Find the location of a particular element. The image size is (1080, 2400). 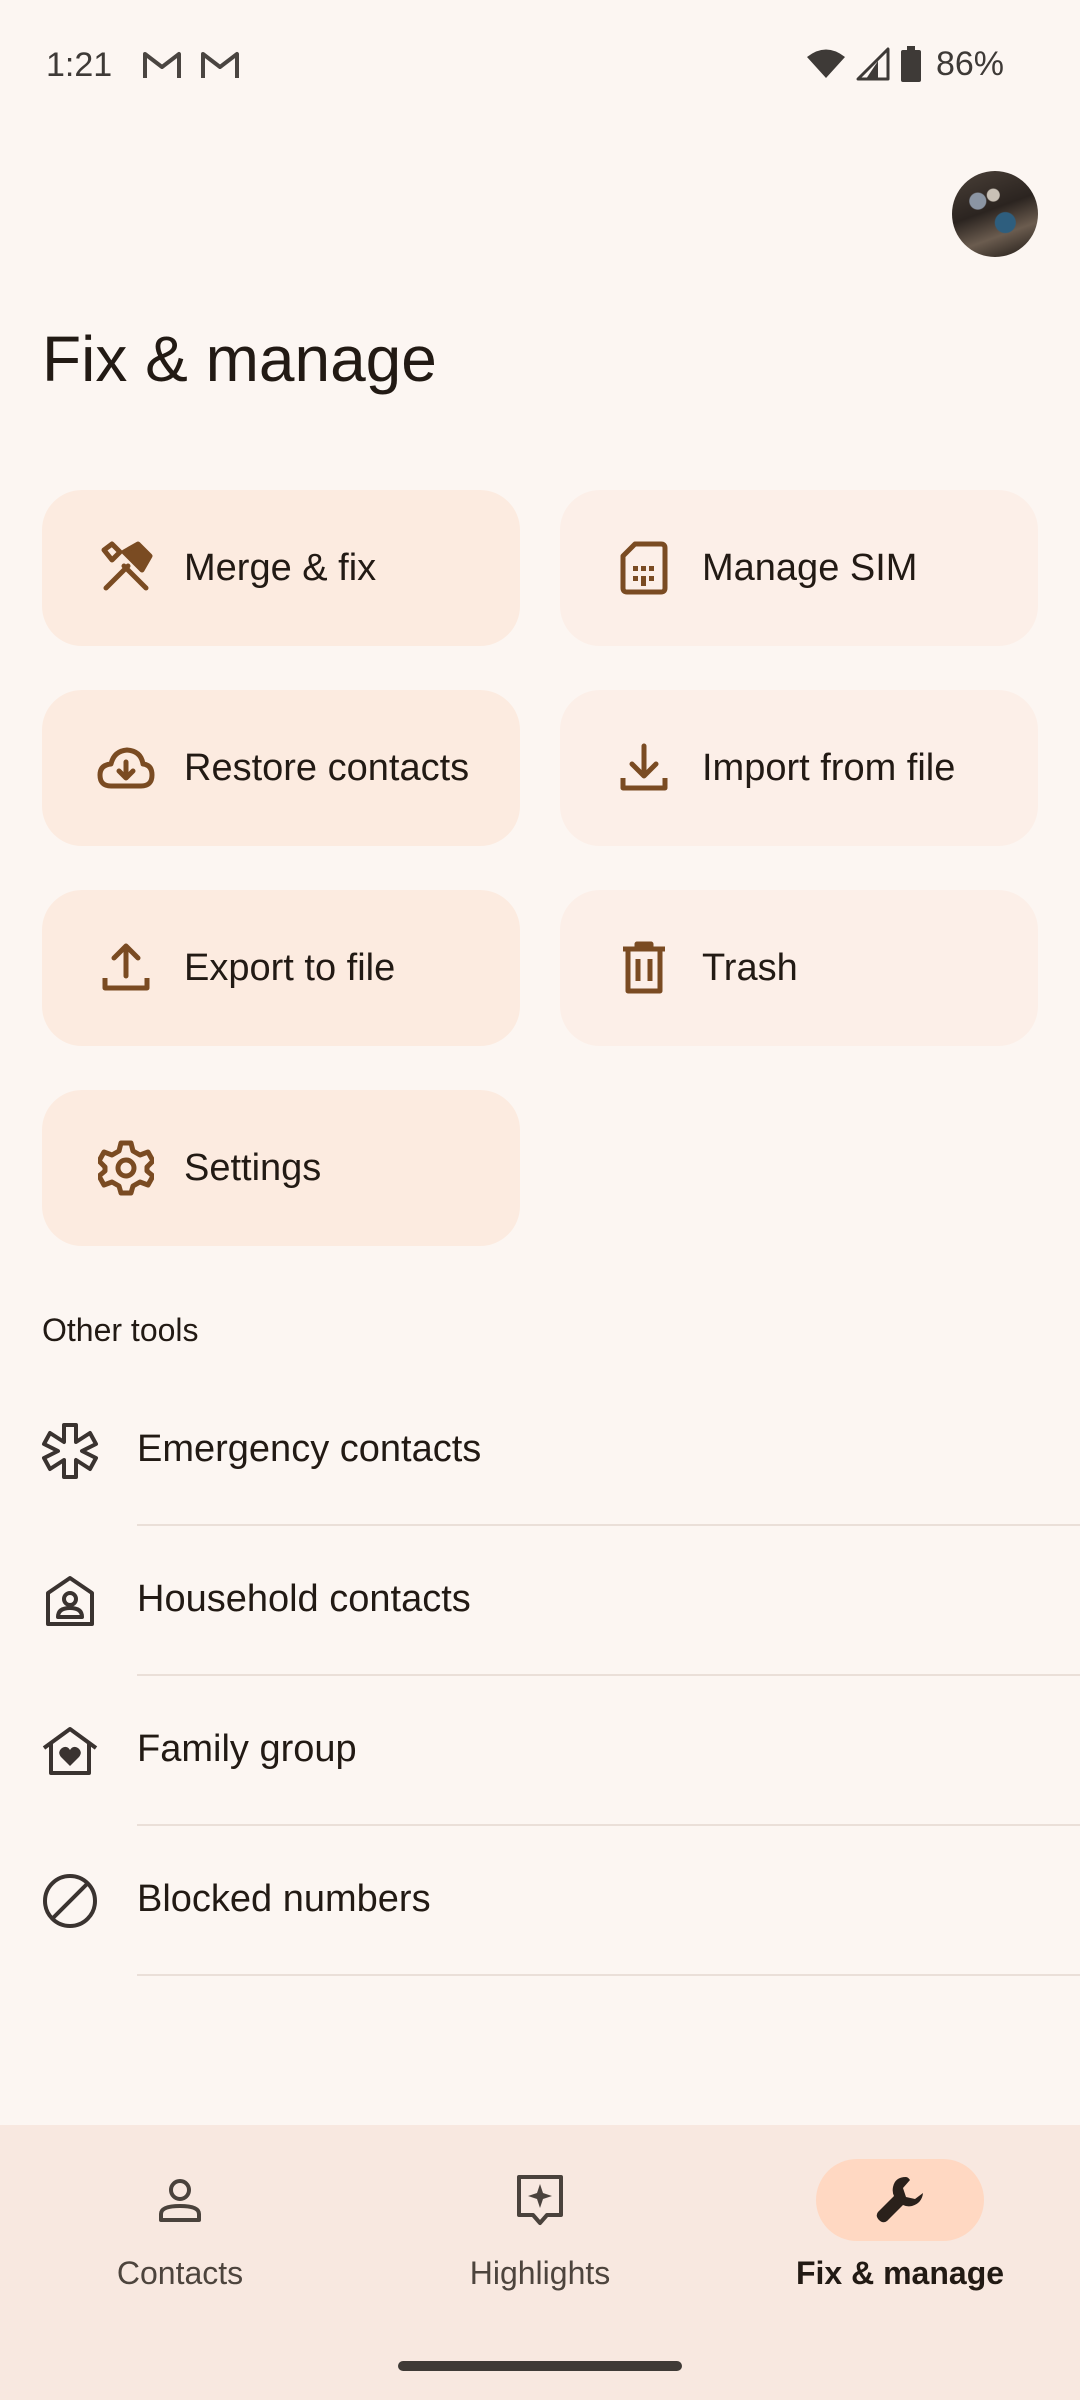

status-icons: 86% is located at coordinates (905, 64).